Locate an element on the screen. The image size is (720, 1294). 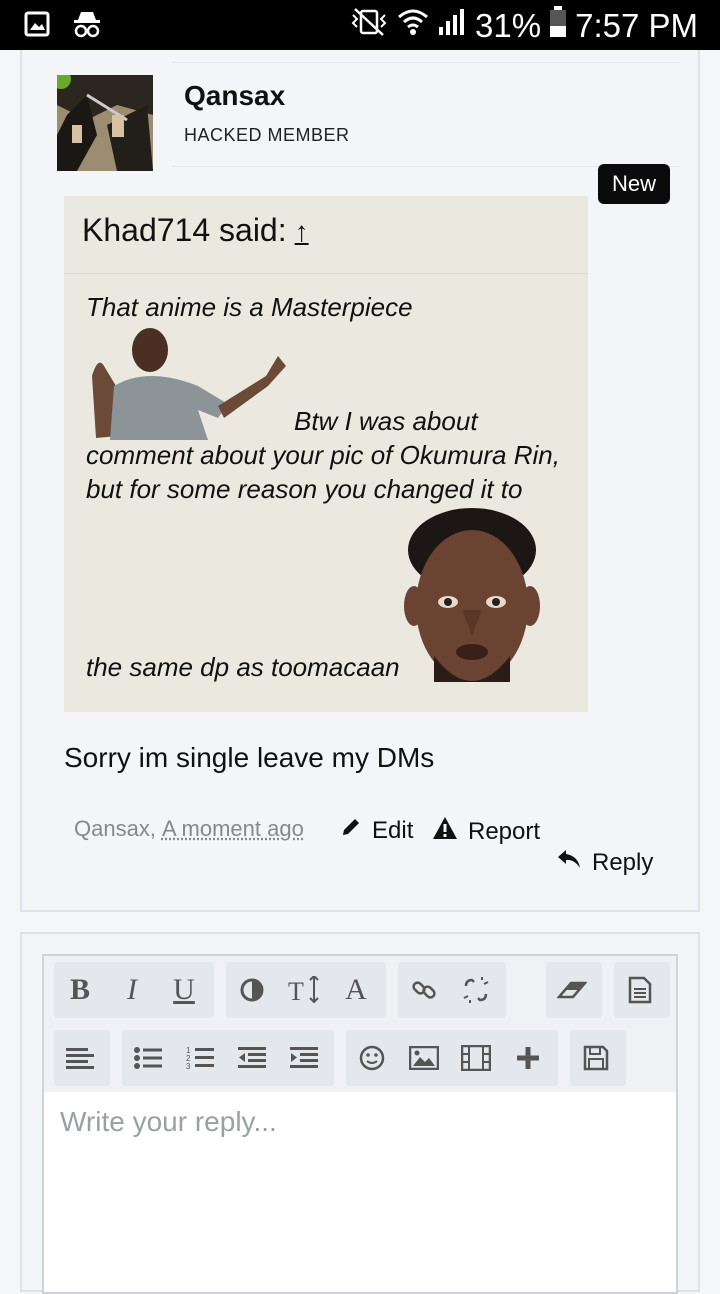
user-info: Qansax HACKED MEMBER is located at coordinates (426, 114).